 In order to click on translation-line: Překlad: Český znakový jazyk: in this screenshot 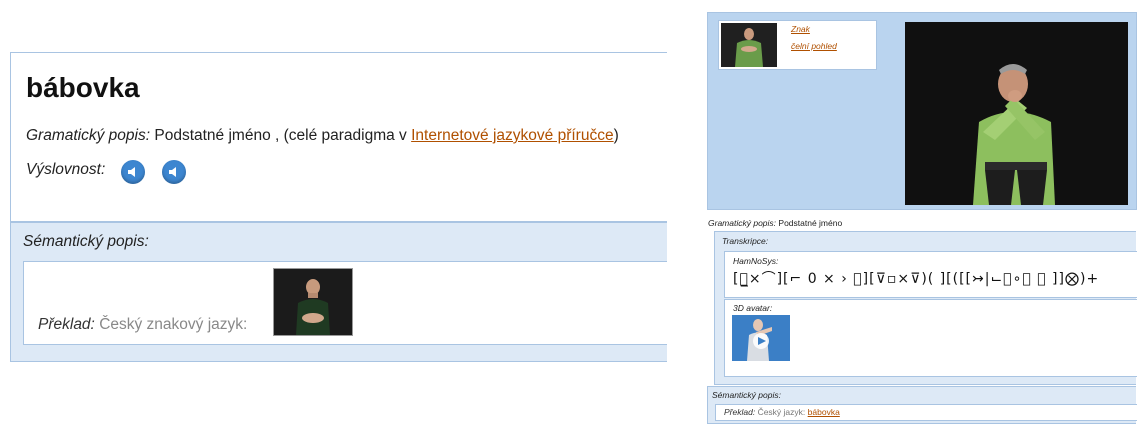, I will do `click(142, 325)`.